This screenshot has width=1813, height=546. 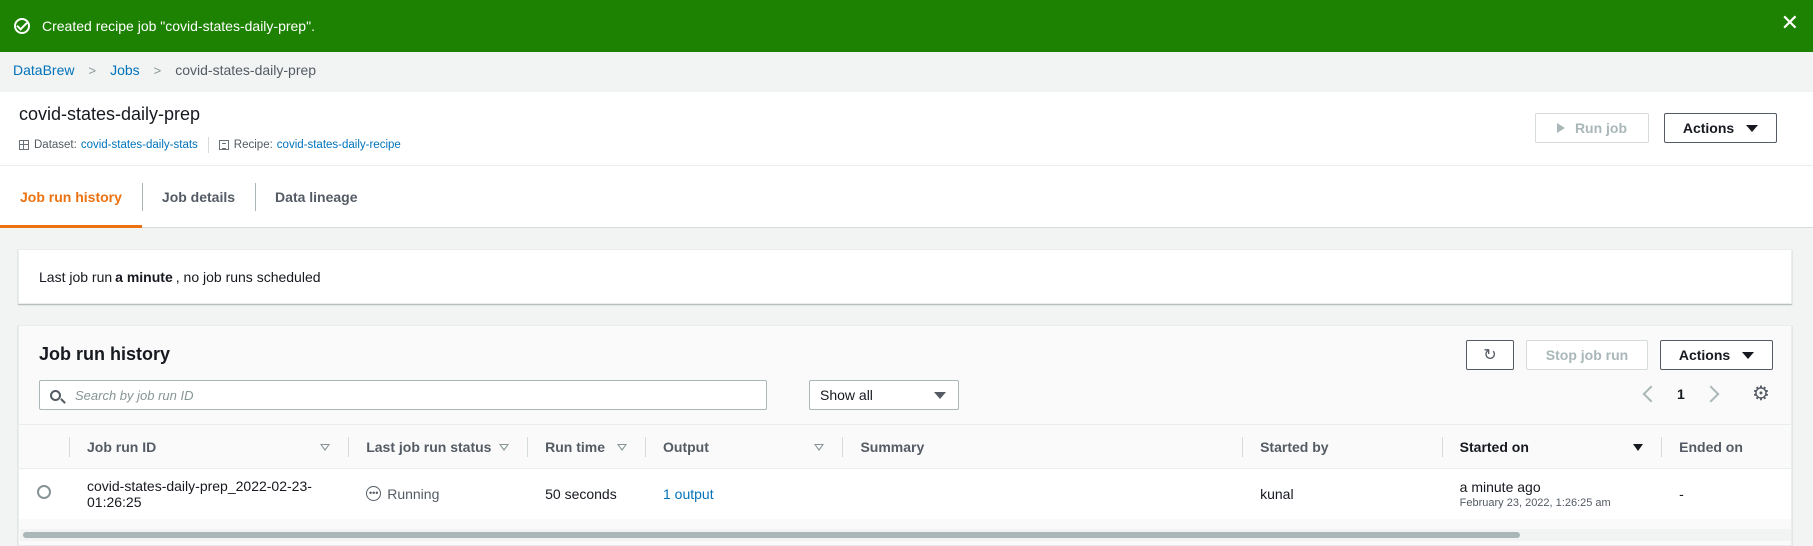 I want to click on last-run-prefix: Last job run, so click(x=76, y=276).